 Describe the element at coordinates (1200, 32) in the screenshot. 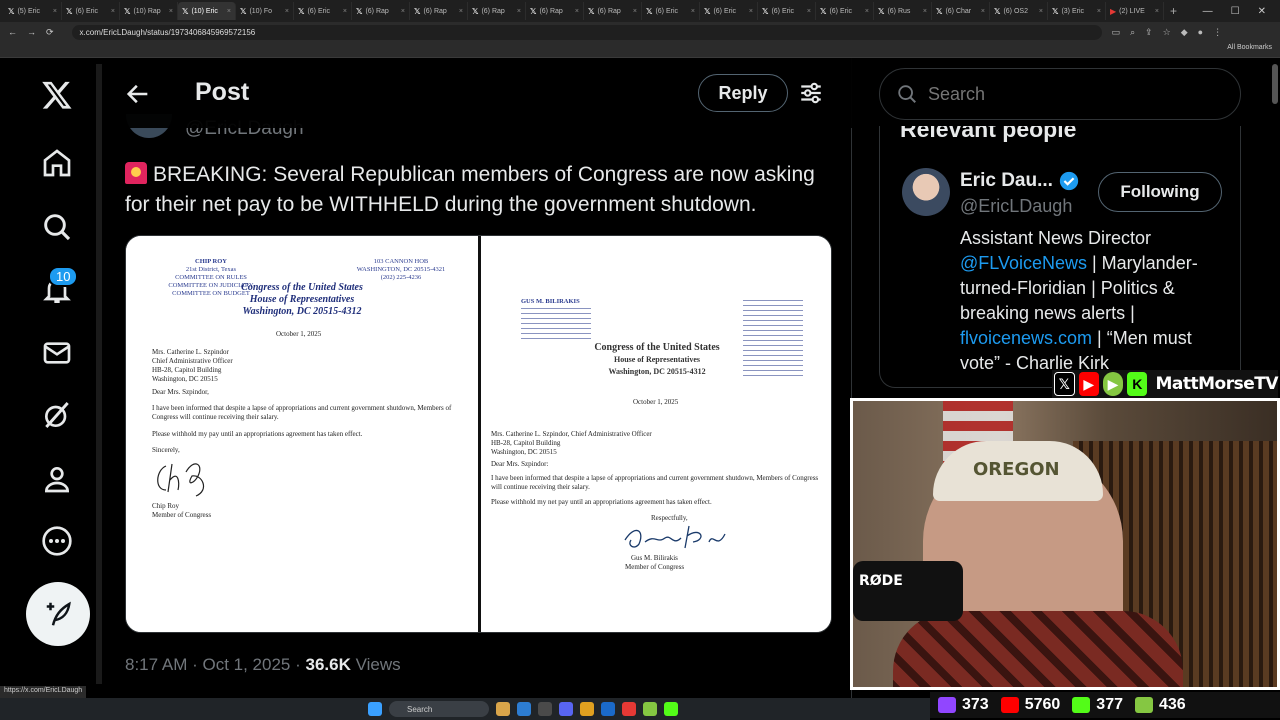

I see `profile-icon: ●` at that location.